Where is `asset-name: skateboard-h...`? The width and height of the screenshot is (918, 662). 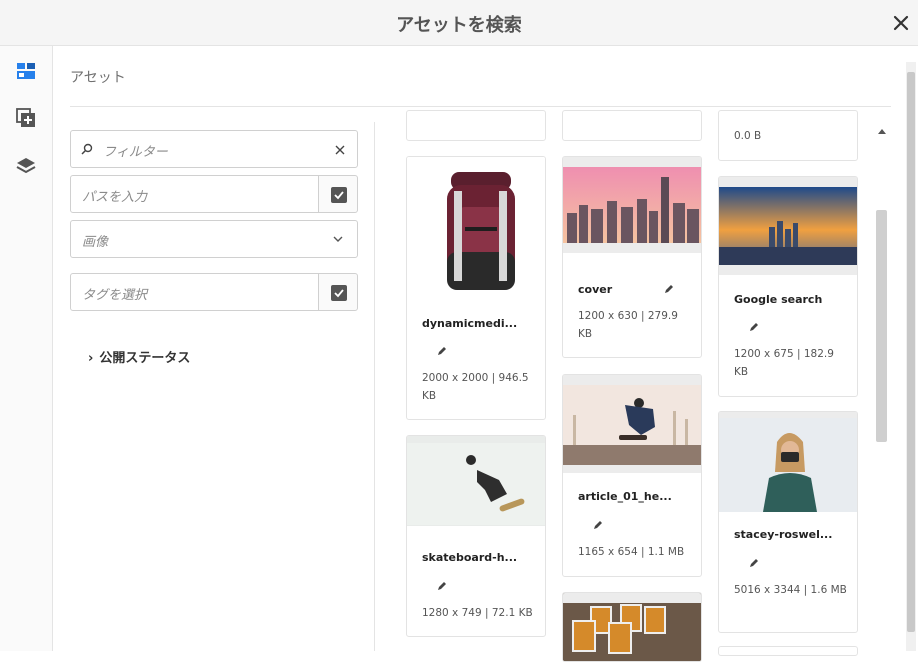
asset-name: skateboard-h... is located at coordinates (470, 557).